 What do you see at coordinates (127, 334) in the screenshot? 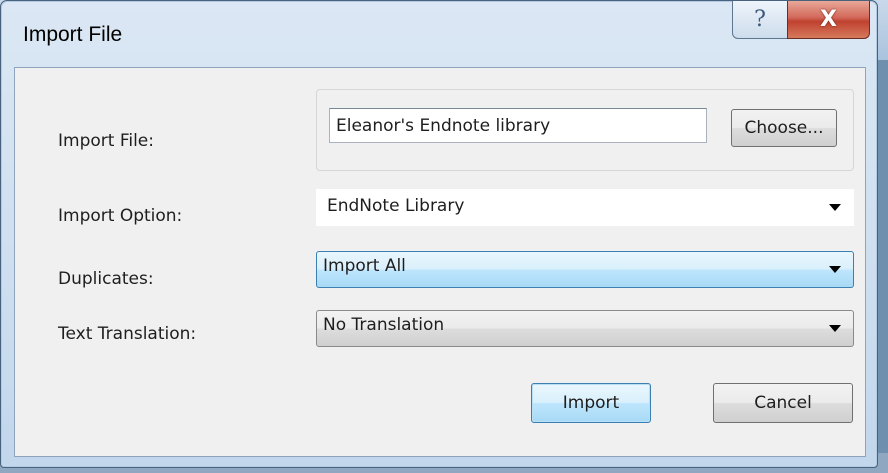
I see `text-translation-label: Text Translation:` at bounding box center [127, 334].